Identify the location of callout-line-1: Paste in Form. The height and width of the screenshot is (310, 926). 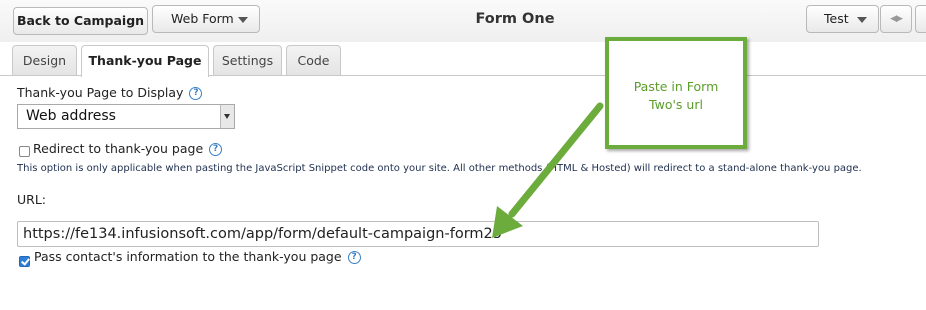
(676, 86).